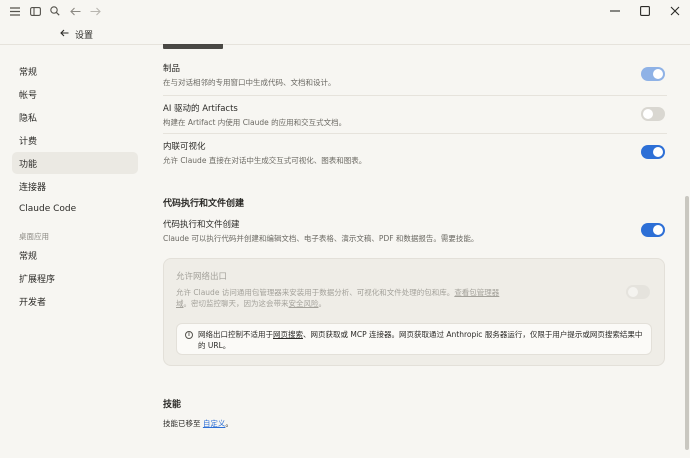 Image resolution: width=690 pixels, height=458 pixels. Describe the element at coordinates (226, 345) in the screenshot. I see `notice-text-part: 。` at that location.